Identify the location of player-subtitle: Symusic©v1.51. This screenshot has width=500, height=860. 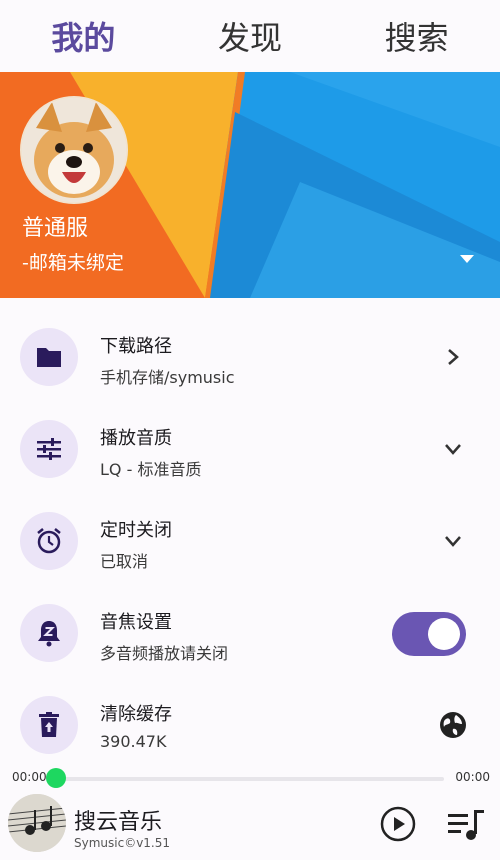
(122, 843).